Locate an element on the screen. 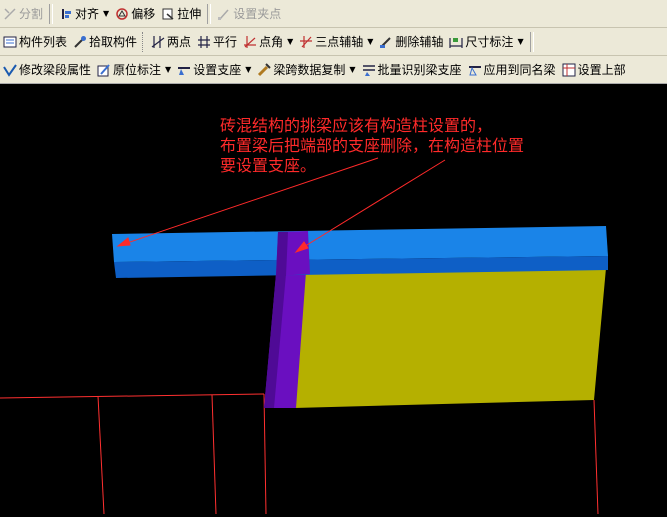  pinch-point-icon is located at coordinates (223, 14).